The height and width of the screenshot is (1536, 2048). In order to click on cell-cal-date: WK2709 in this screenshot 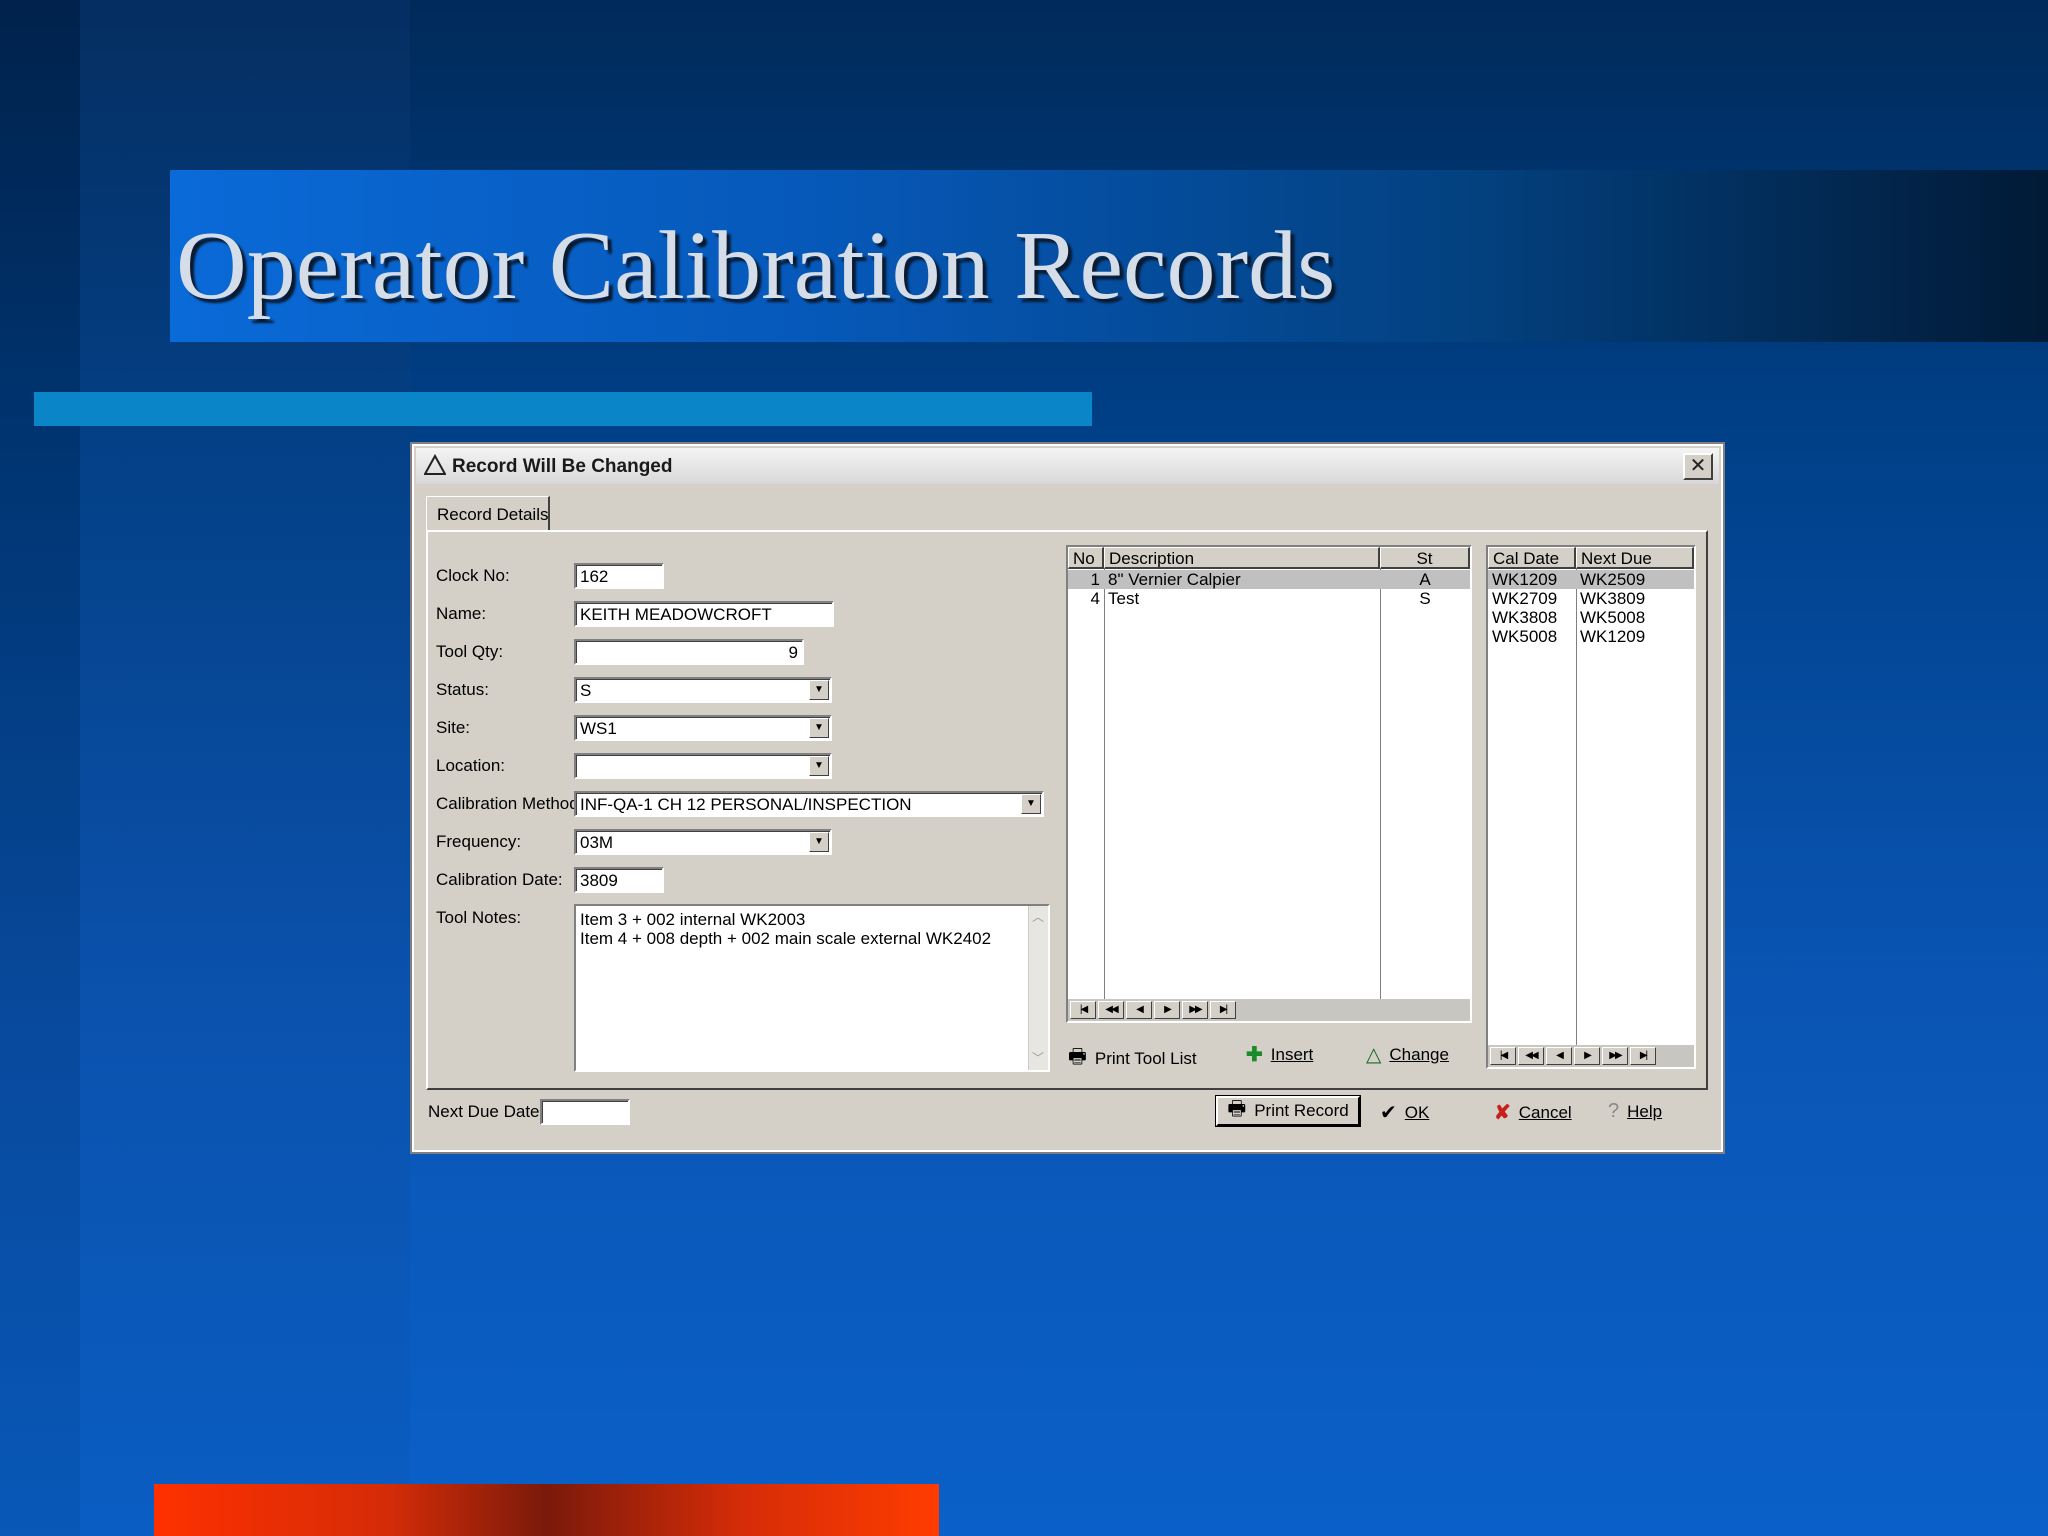, I will do `click(1525, 598)`.